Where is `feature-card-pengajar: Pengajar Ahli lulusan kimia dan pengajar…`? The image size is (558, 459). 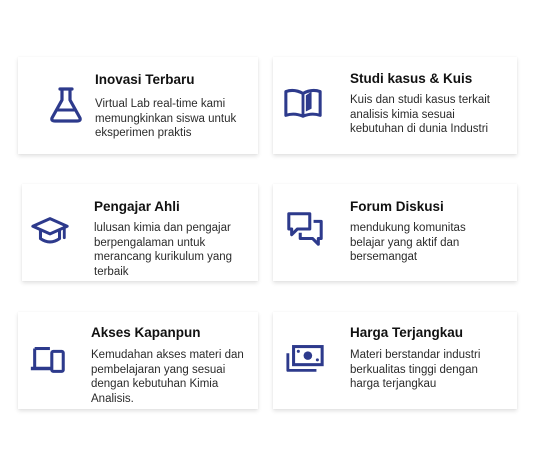 feature-card-pengajar: Pengajar Ahli lulusan kimia dan pengajar… is located at coordinates (140, 232).